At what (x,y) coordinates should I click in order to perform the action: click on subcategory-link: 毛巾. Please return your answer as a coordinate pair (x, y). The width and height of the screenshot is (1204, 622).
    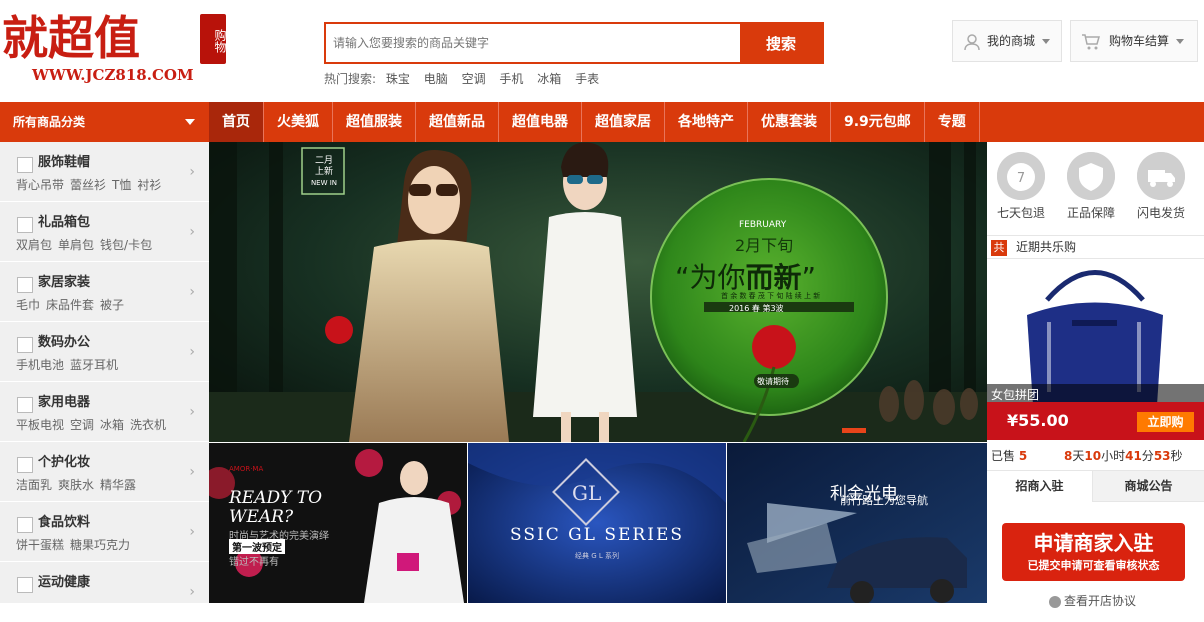
    Looking at the image, I should click on (28, 305).